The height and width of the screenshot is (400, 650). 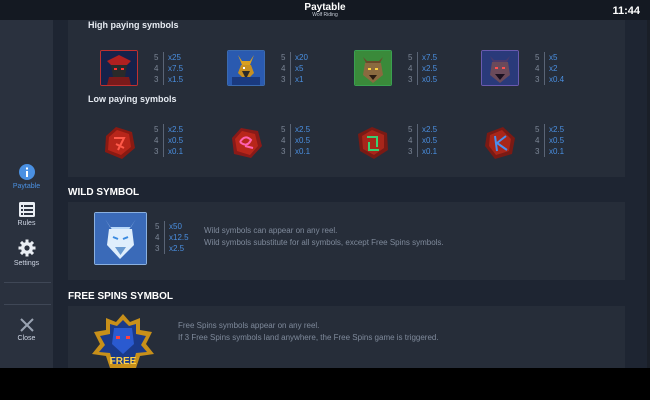 What do you see at coordinates (294, 57) in the screenshot?
I see `pay-row: 5 x20` at bounding box center [294, 57].